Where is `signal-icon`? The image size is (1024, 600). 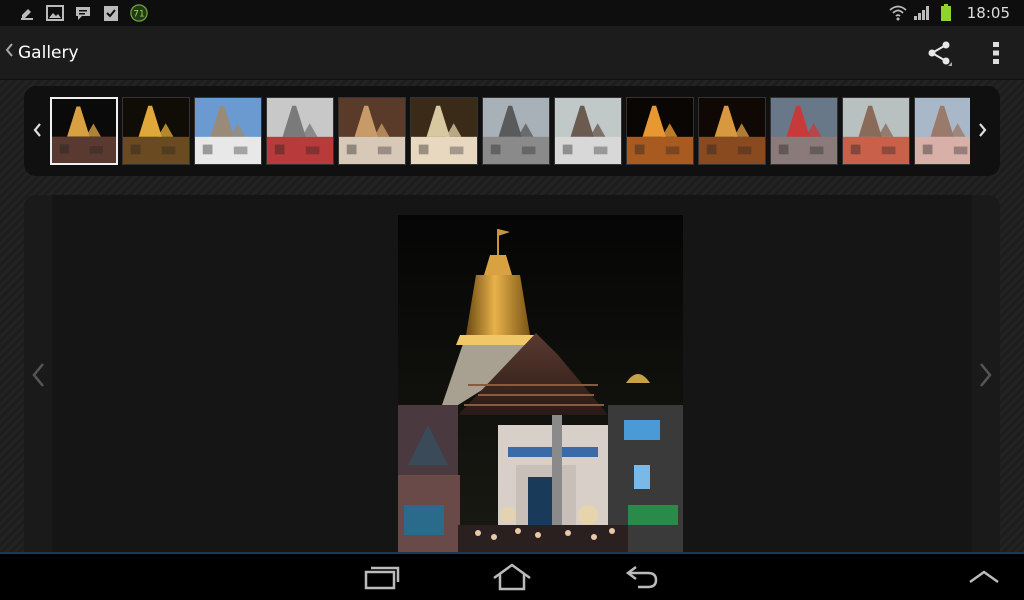 signal-icon is located at coordinates (922, 13).